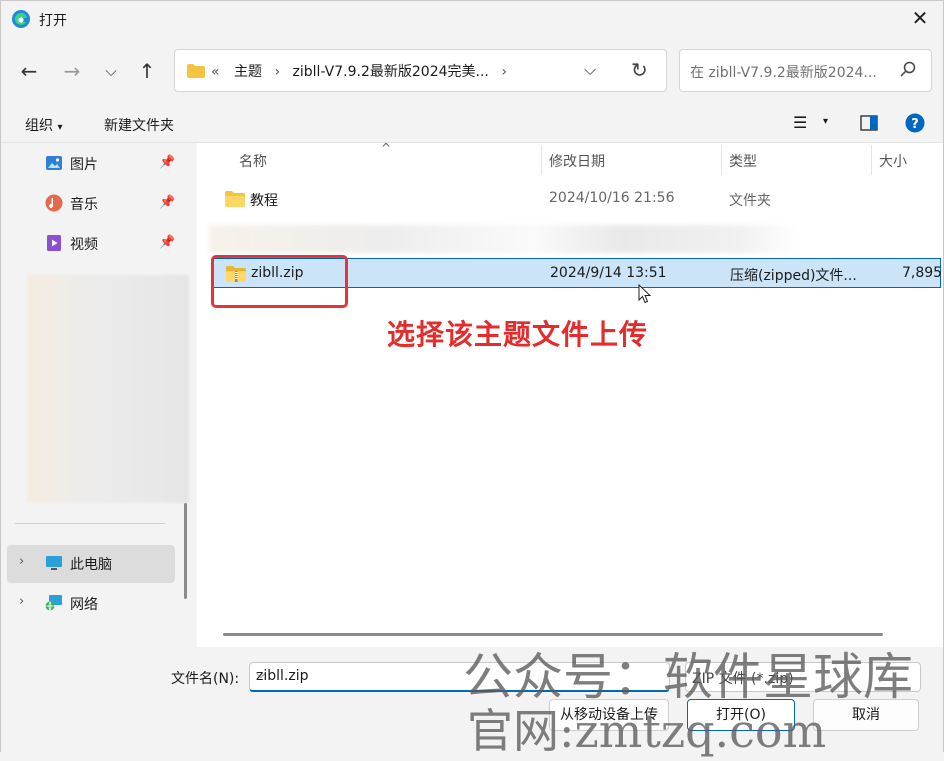 Image resolution: width=944 pixels, height=761 pixels. Describe the element at coordinates (472, 19) in the screenshot. I see `title-bar: 打开 ✕` at that location.